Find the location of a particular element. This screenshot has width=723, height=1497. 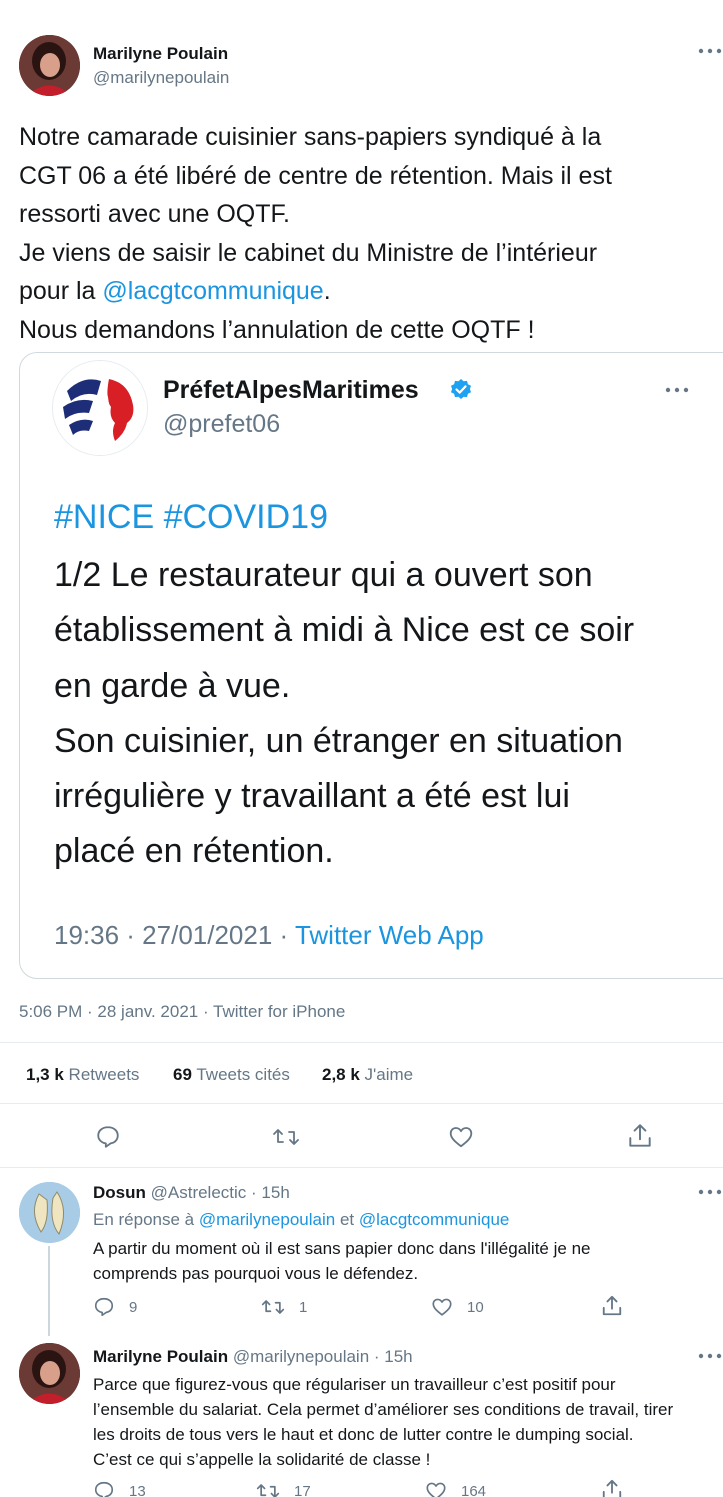

reply-to-label: En réponse à is located at coordinates (144, 1219).